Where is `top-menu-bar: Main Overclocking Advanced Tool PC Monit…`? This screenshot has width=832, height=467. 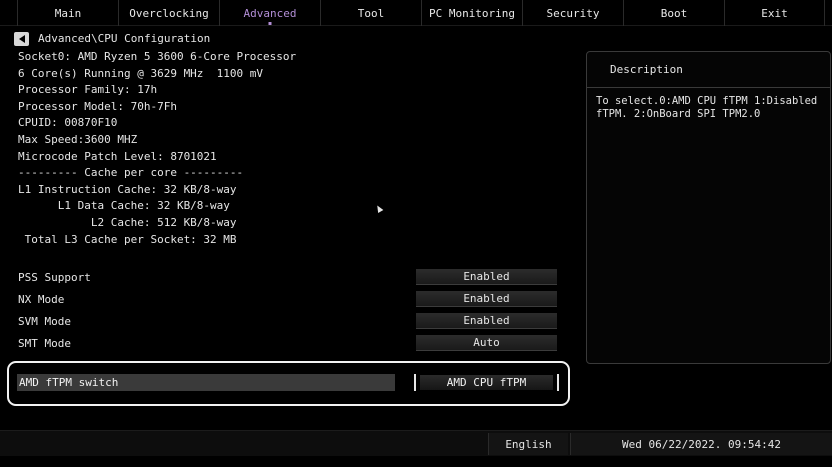 top-menu-bar: Main Overclocking Advanced Tool PC Monit… is located at coordinates (416, 13).